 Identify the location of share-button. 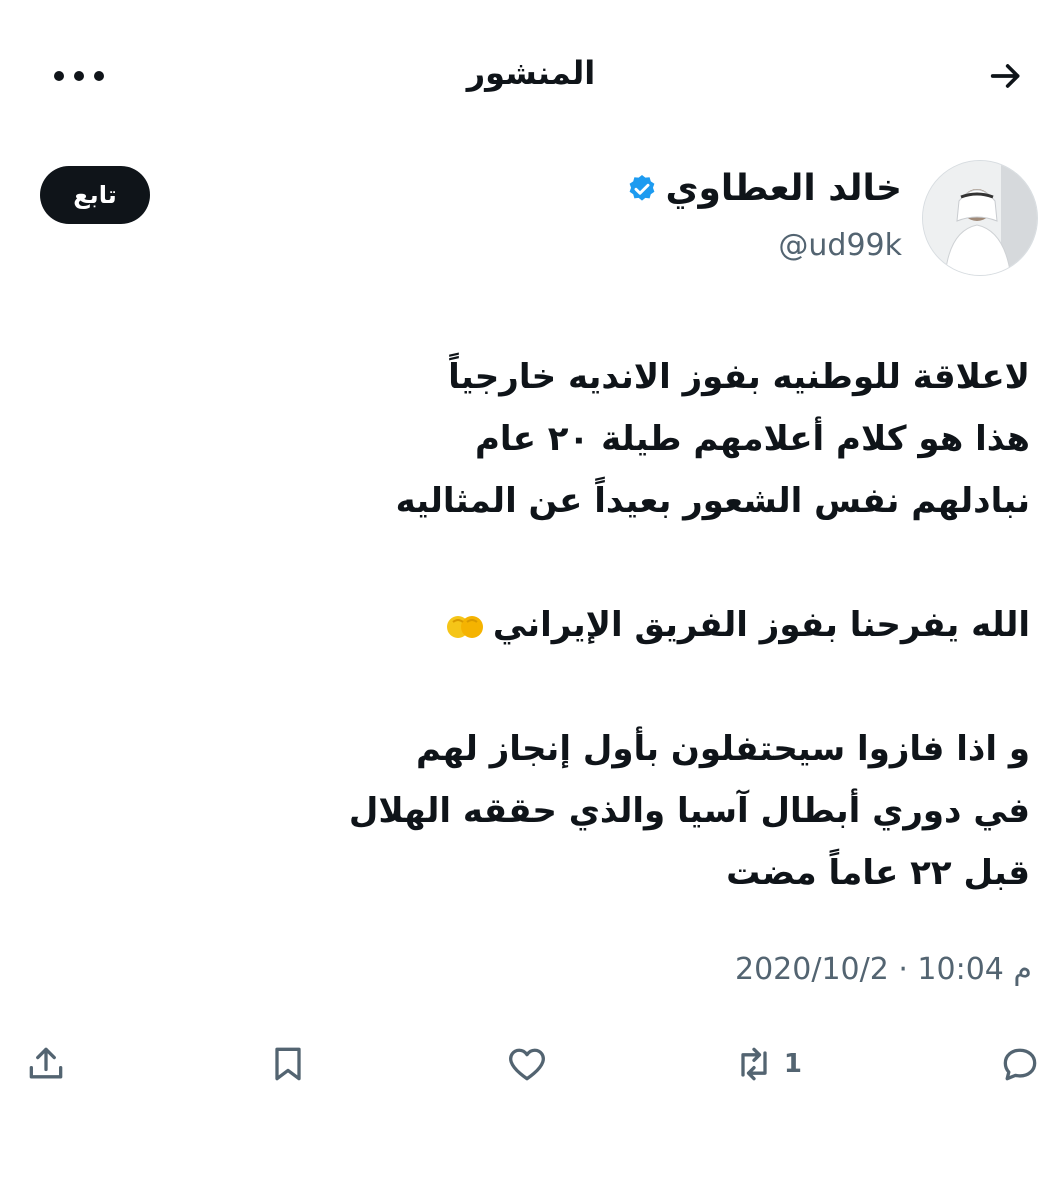
(46, 1064).